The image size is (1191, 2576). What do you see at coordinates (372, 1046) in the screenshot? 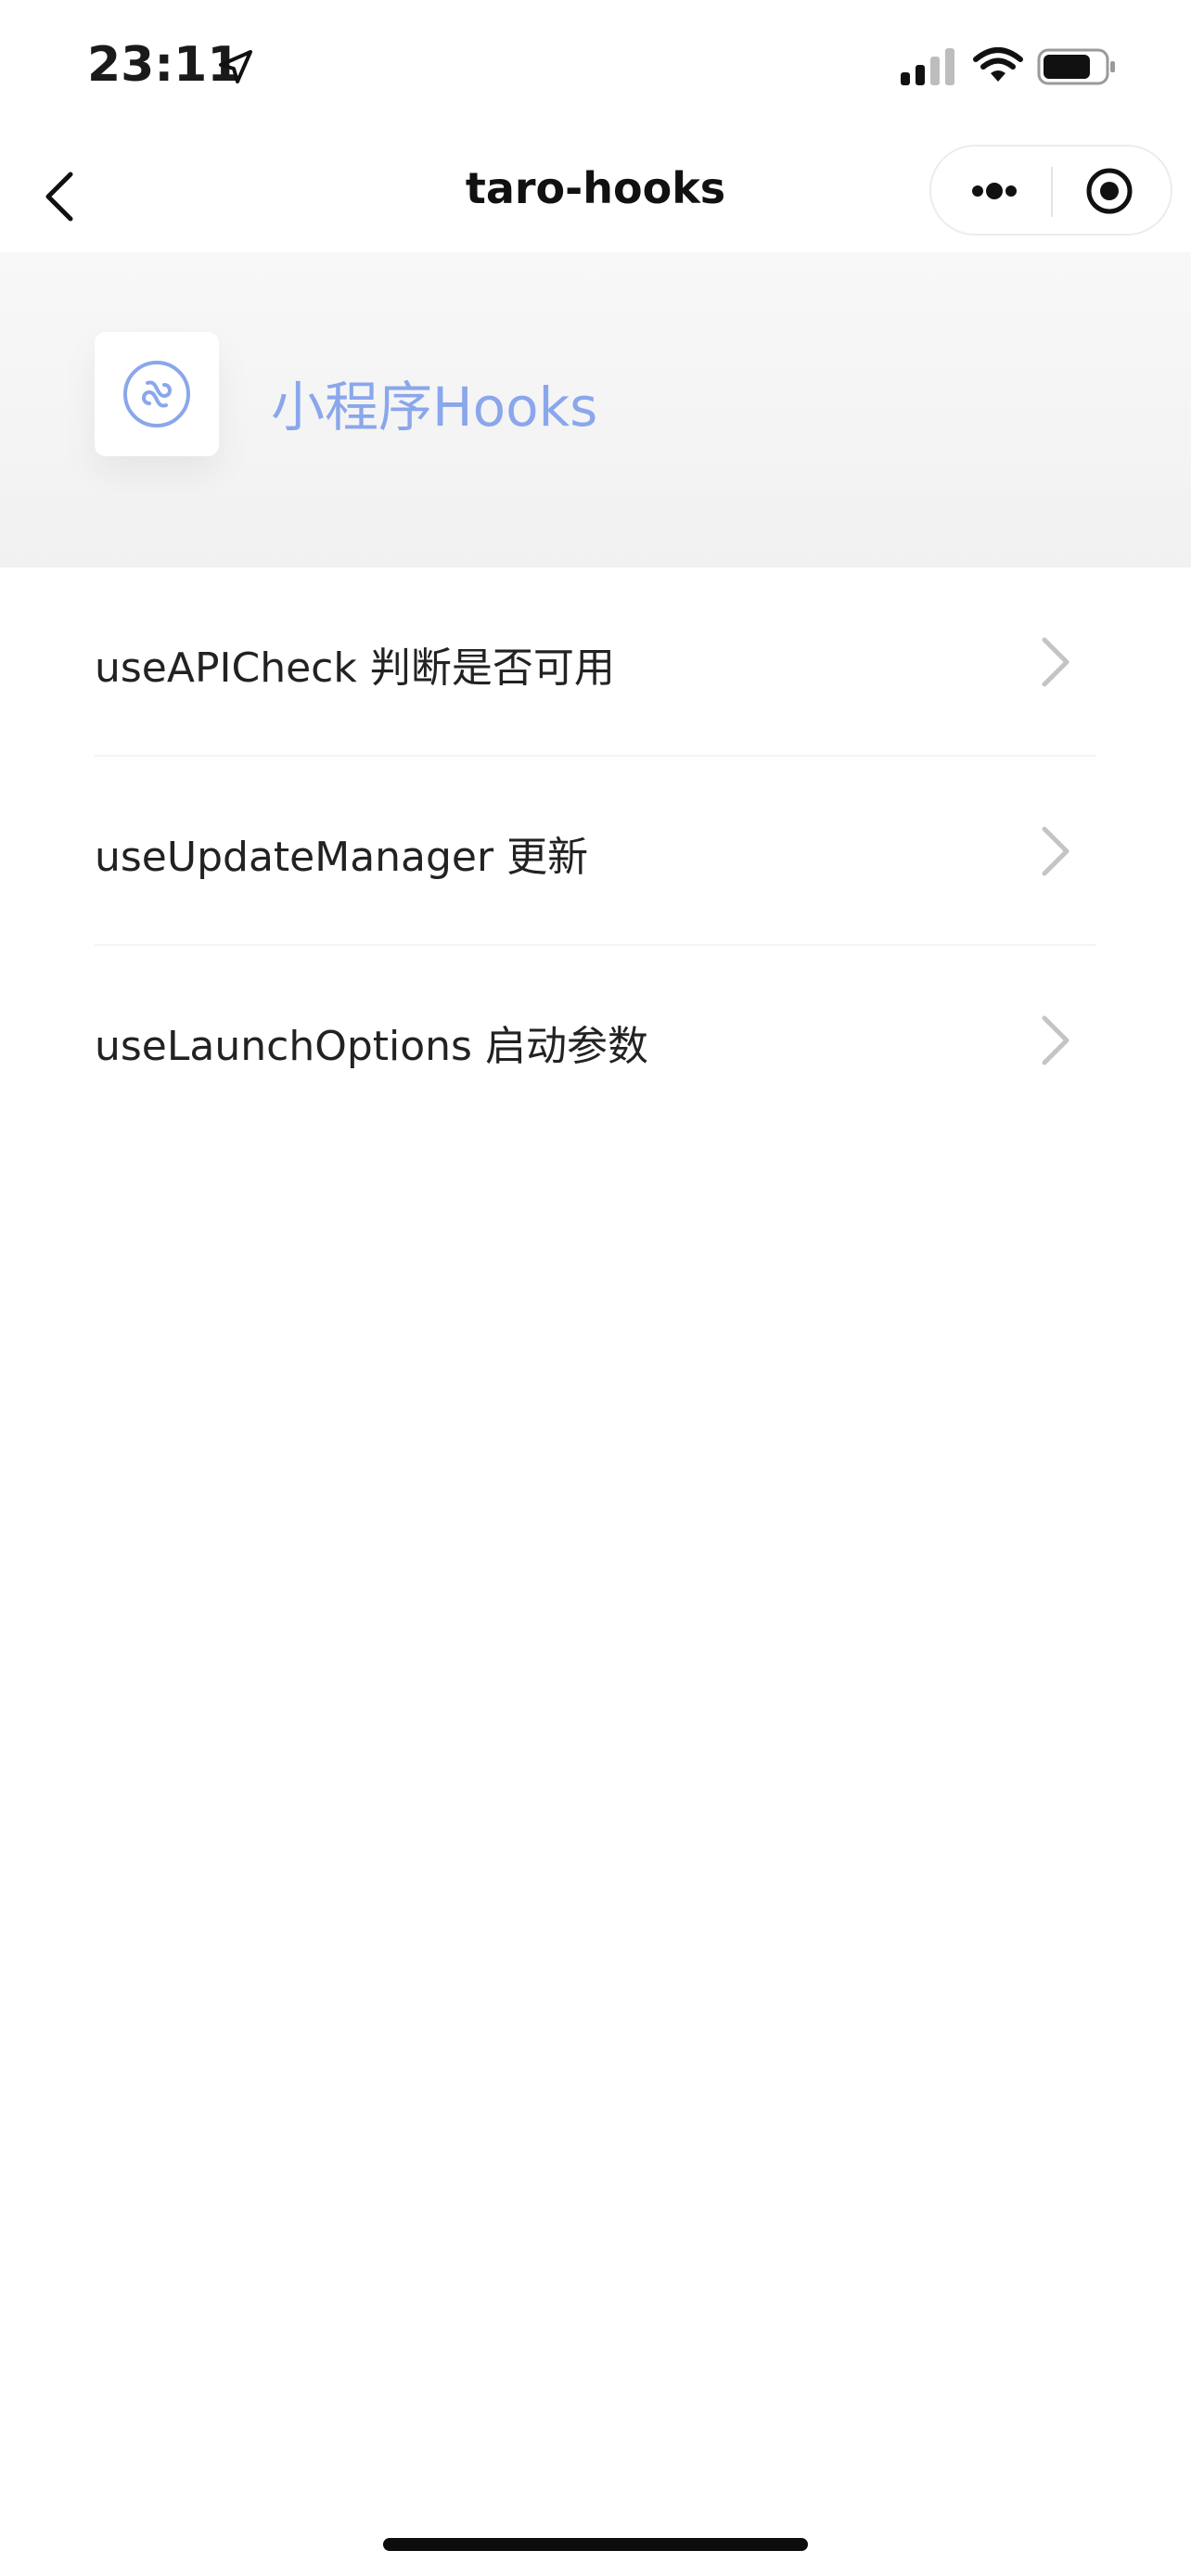
I see `list-item-label: useLaunchOptions 启动参数` at bounding box center [372, 1046].